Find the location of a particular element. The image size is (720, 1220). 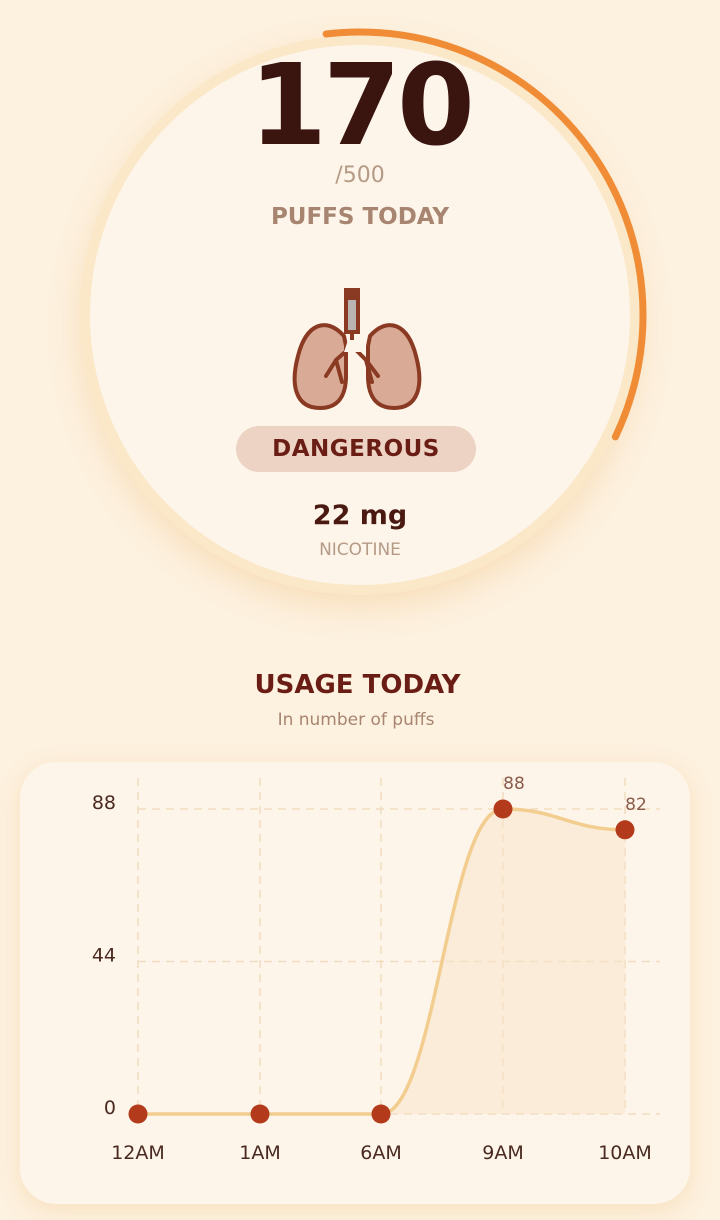

x-tick-label-10AM: 10AM is located at coordinates (625, 1153).